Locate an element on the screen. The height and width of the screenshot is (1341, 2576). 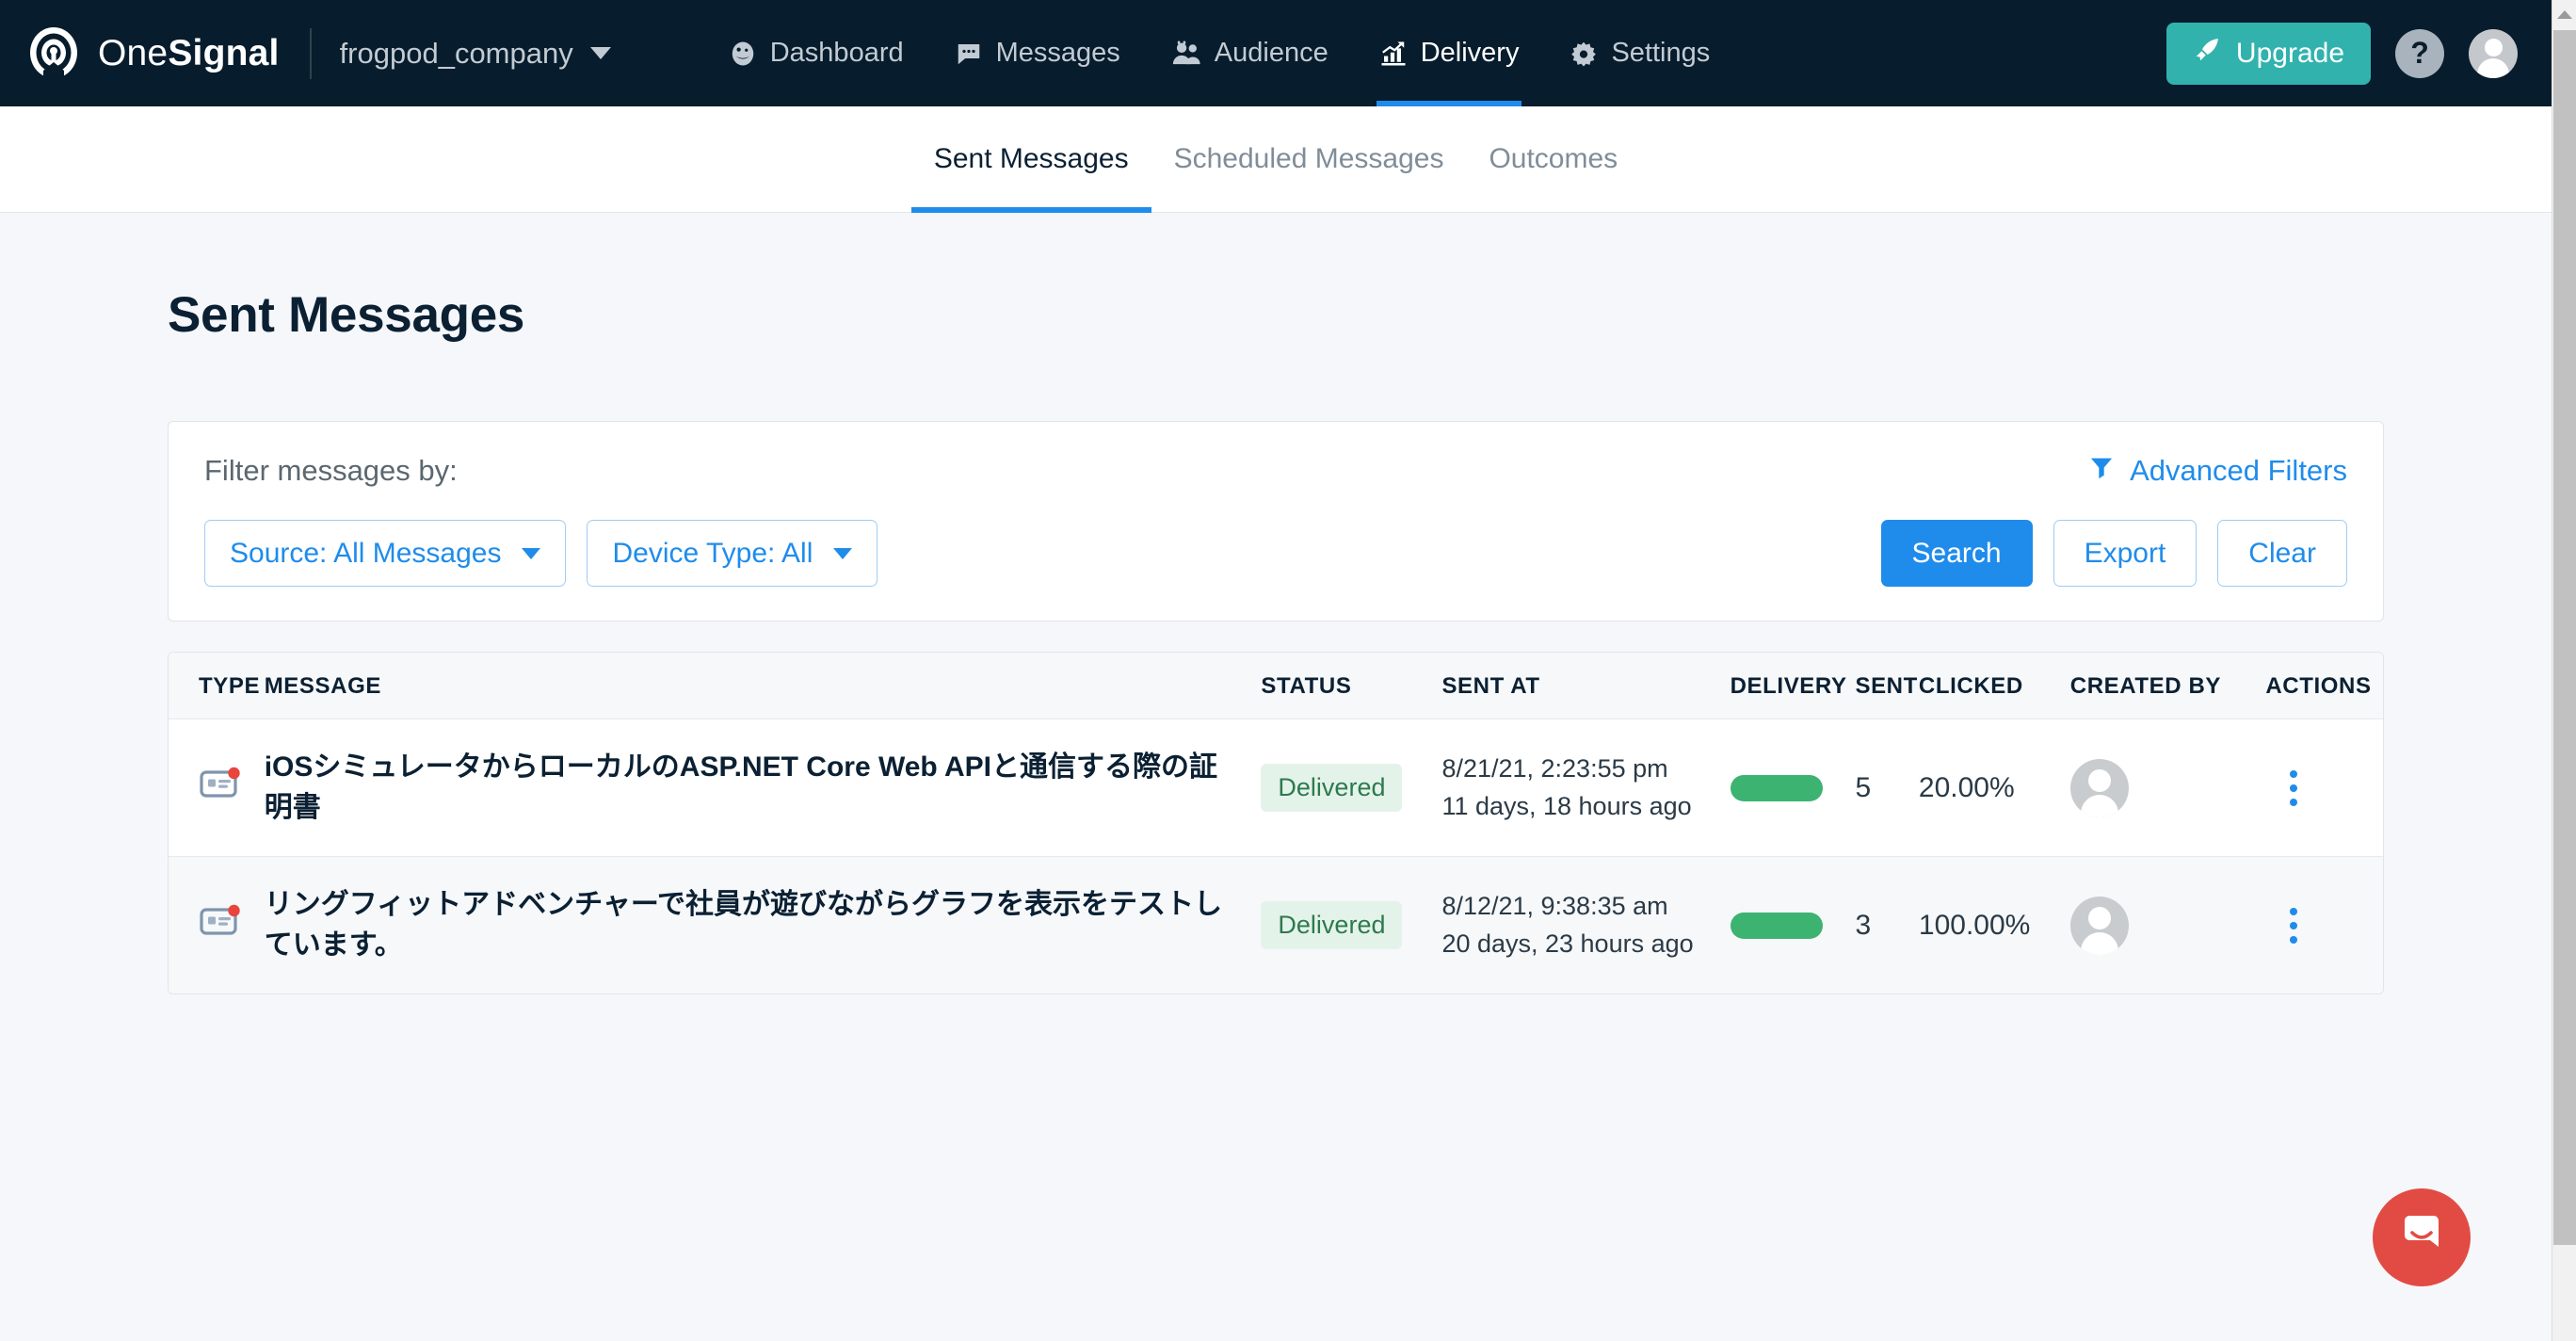
search-button: Search is located at coordinates (1956, 553).